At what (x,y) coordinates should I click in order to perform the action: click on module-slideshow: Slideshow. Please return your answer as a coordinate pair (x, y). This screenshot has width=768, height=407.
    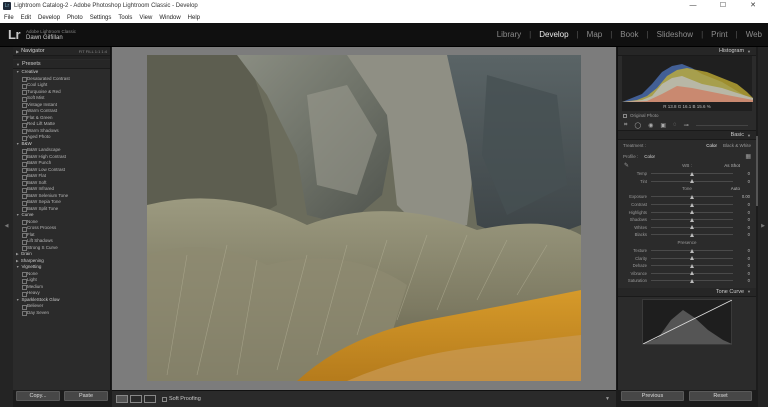
    Looking at the image, I should click on (675, 34).